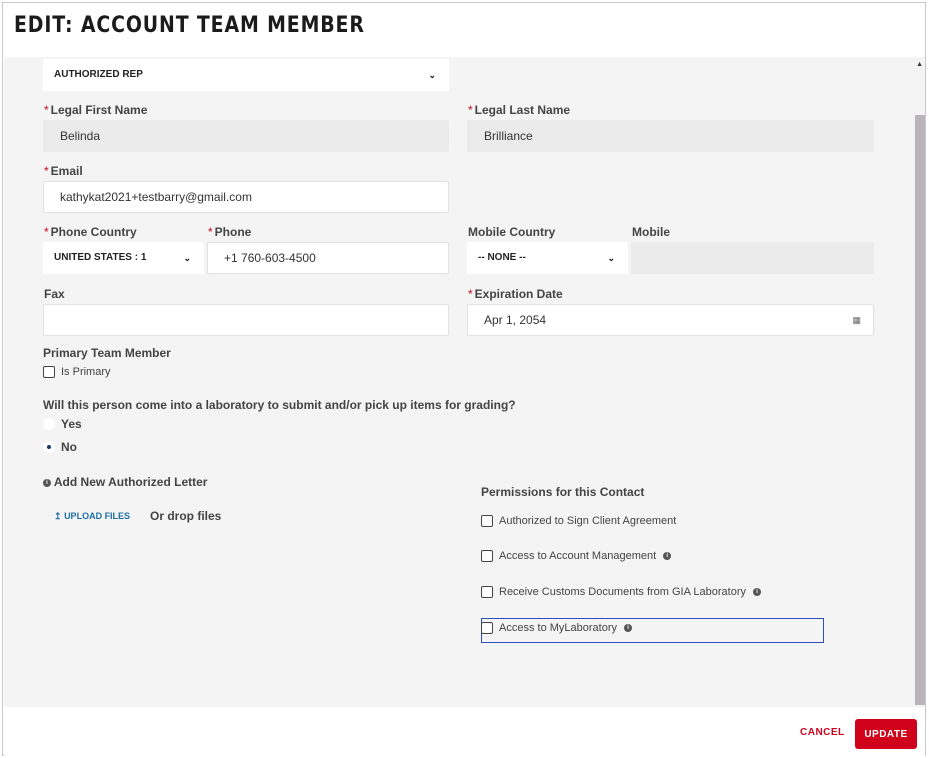 The height and width of the screenshot is (758, 929). Describe the element at coordinates (822, 732) in the screenshot. I see `cancel-button: CANCEL` at that location.